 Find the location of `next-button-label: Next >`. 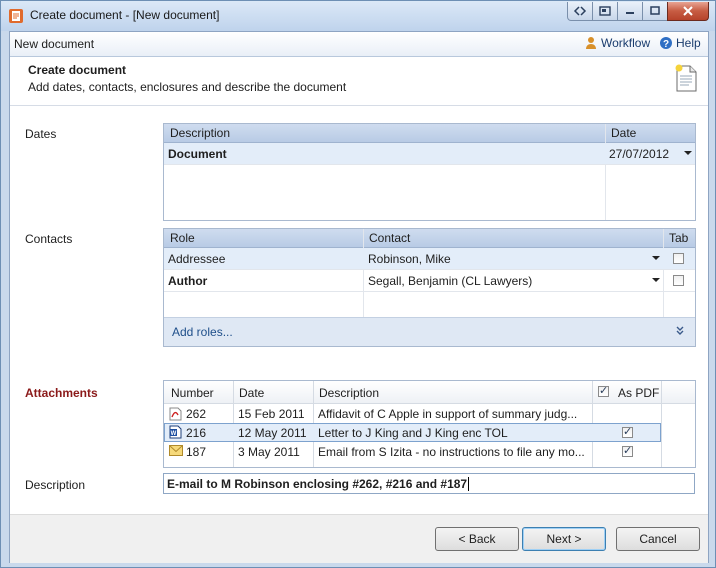

next-button-label: Next > is located at coordinates (564, 539).